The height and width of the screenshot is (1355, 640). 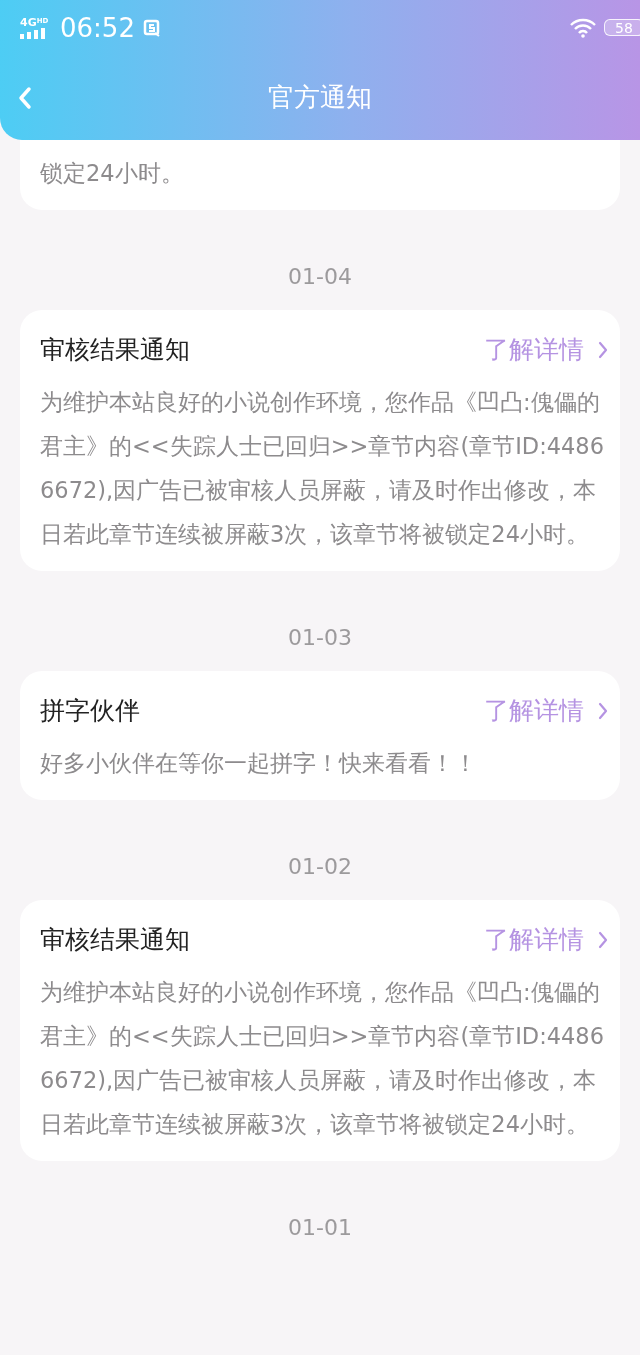 What do you see at coordinates (320, 1227) in the screenshot?
I see `date-label: 01-01` at bounding box center [320, 1227].